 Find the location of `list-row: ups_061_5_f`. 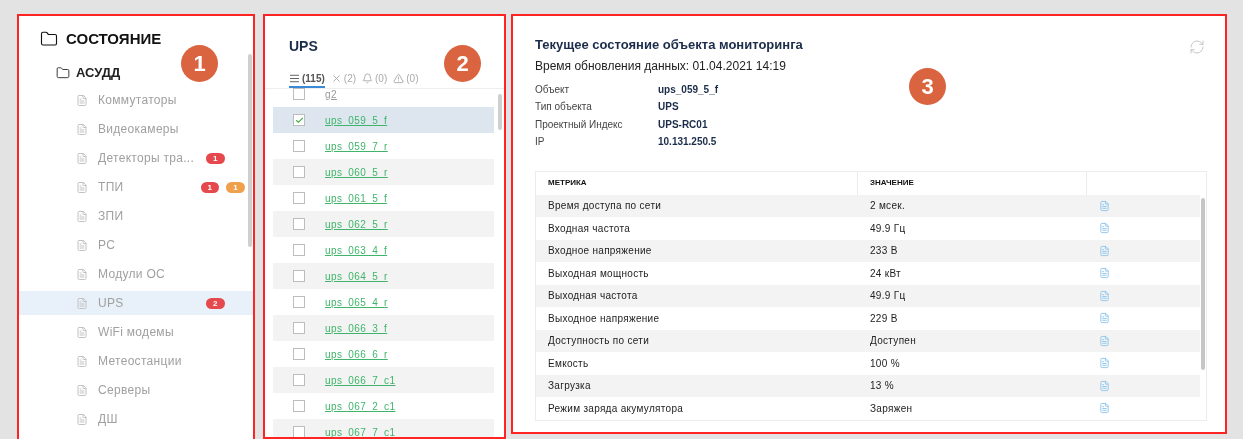

list-row: ups_061_5_f is located at coordinates (383, 198).